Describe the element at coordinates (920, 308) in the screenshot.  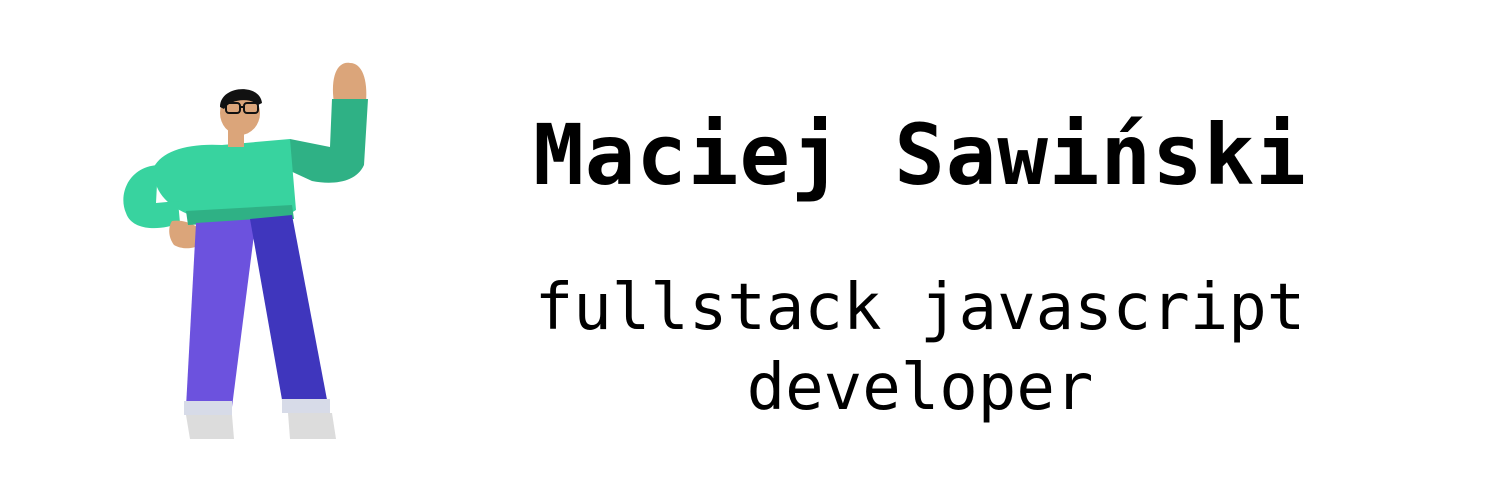
I see `profile-role-line-1: fullstack javascript` at that location.